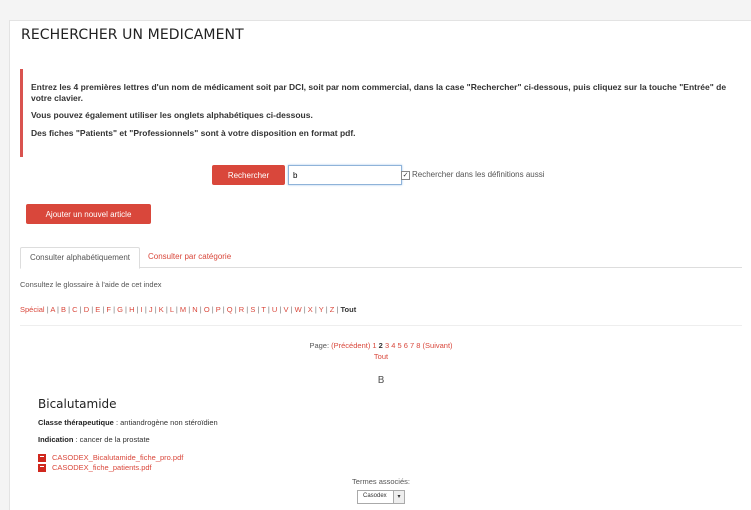 The height and width of the screenshot is (510, 751). What do you see at coordinates (350, 345) in the screenshot?
I see `pagination-previous-link: (Précédent)` at bounding box center [350, 345].